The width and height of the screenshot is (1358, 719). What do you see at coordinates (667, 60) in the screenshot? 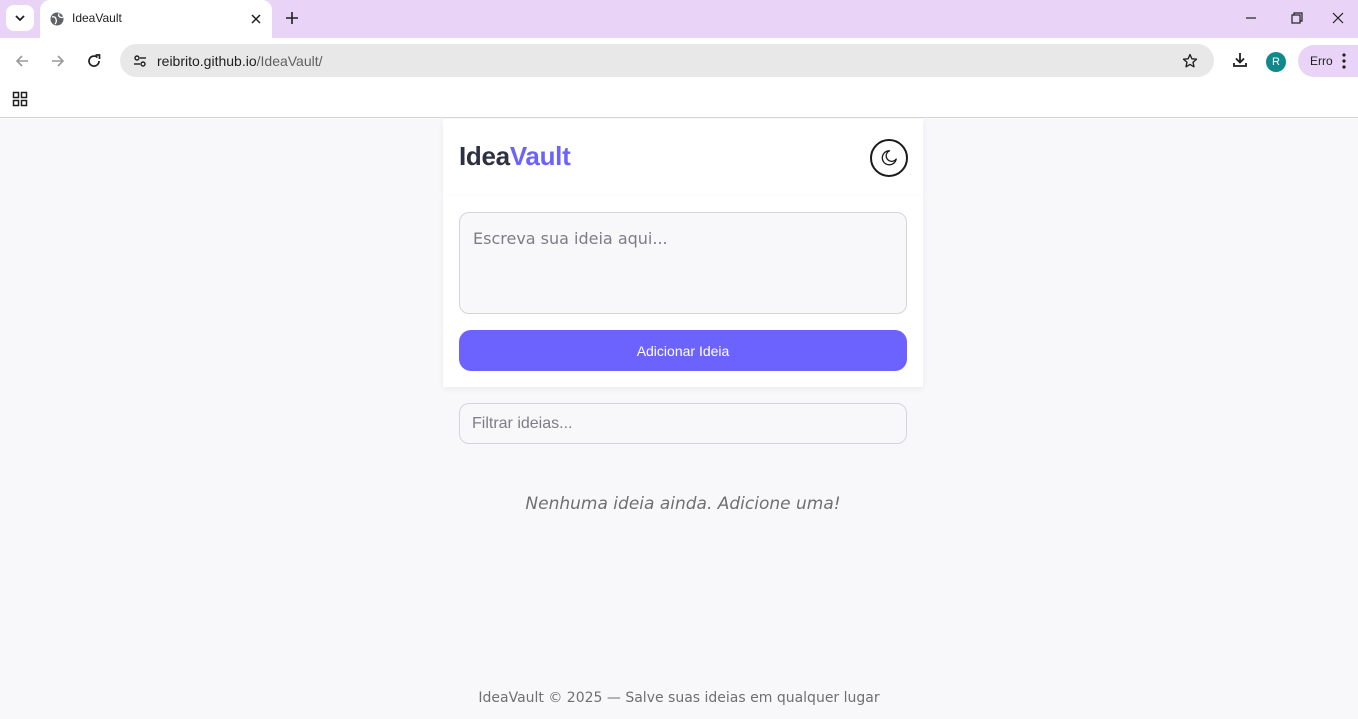
I see `address-bar: reibrito.github.io/IdeaVault/` at bounding box center [667, 60].